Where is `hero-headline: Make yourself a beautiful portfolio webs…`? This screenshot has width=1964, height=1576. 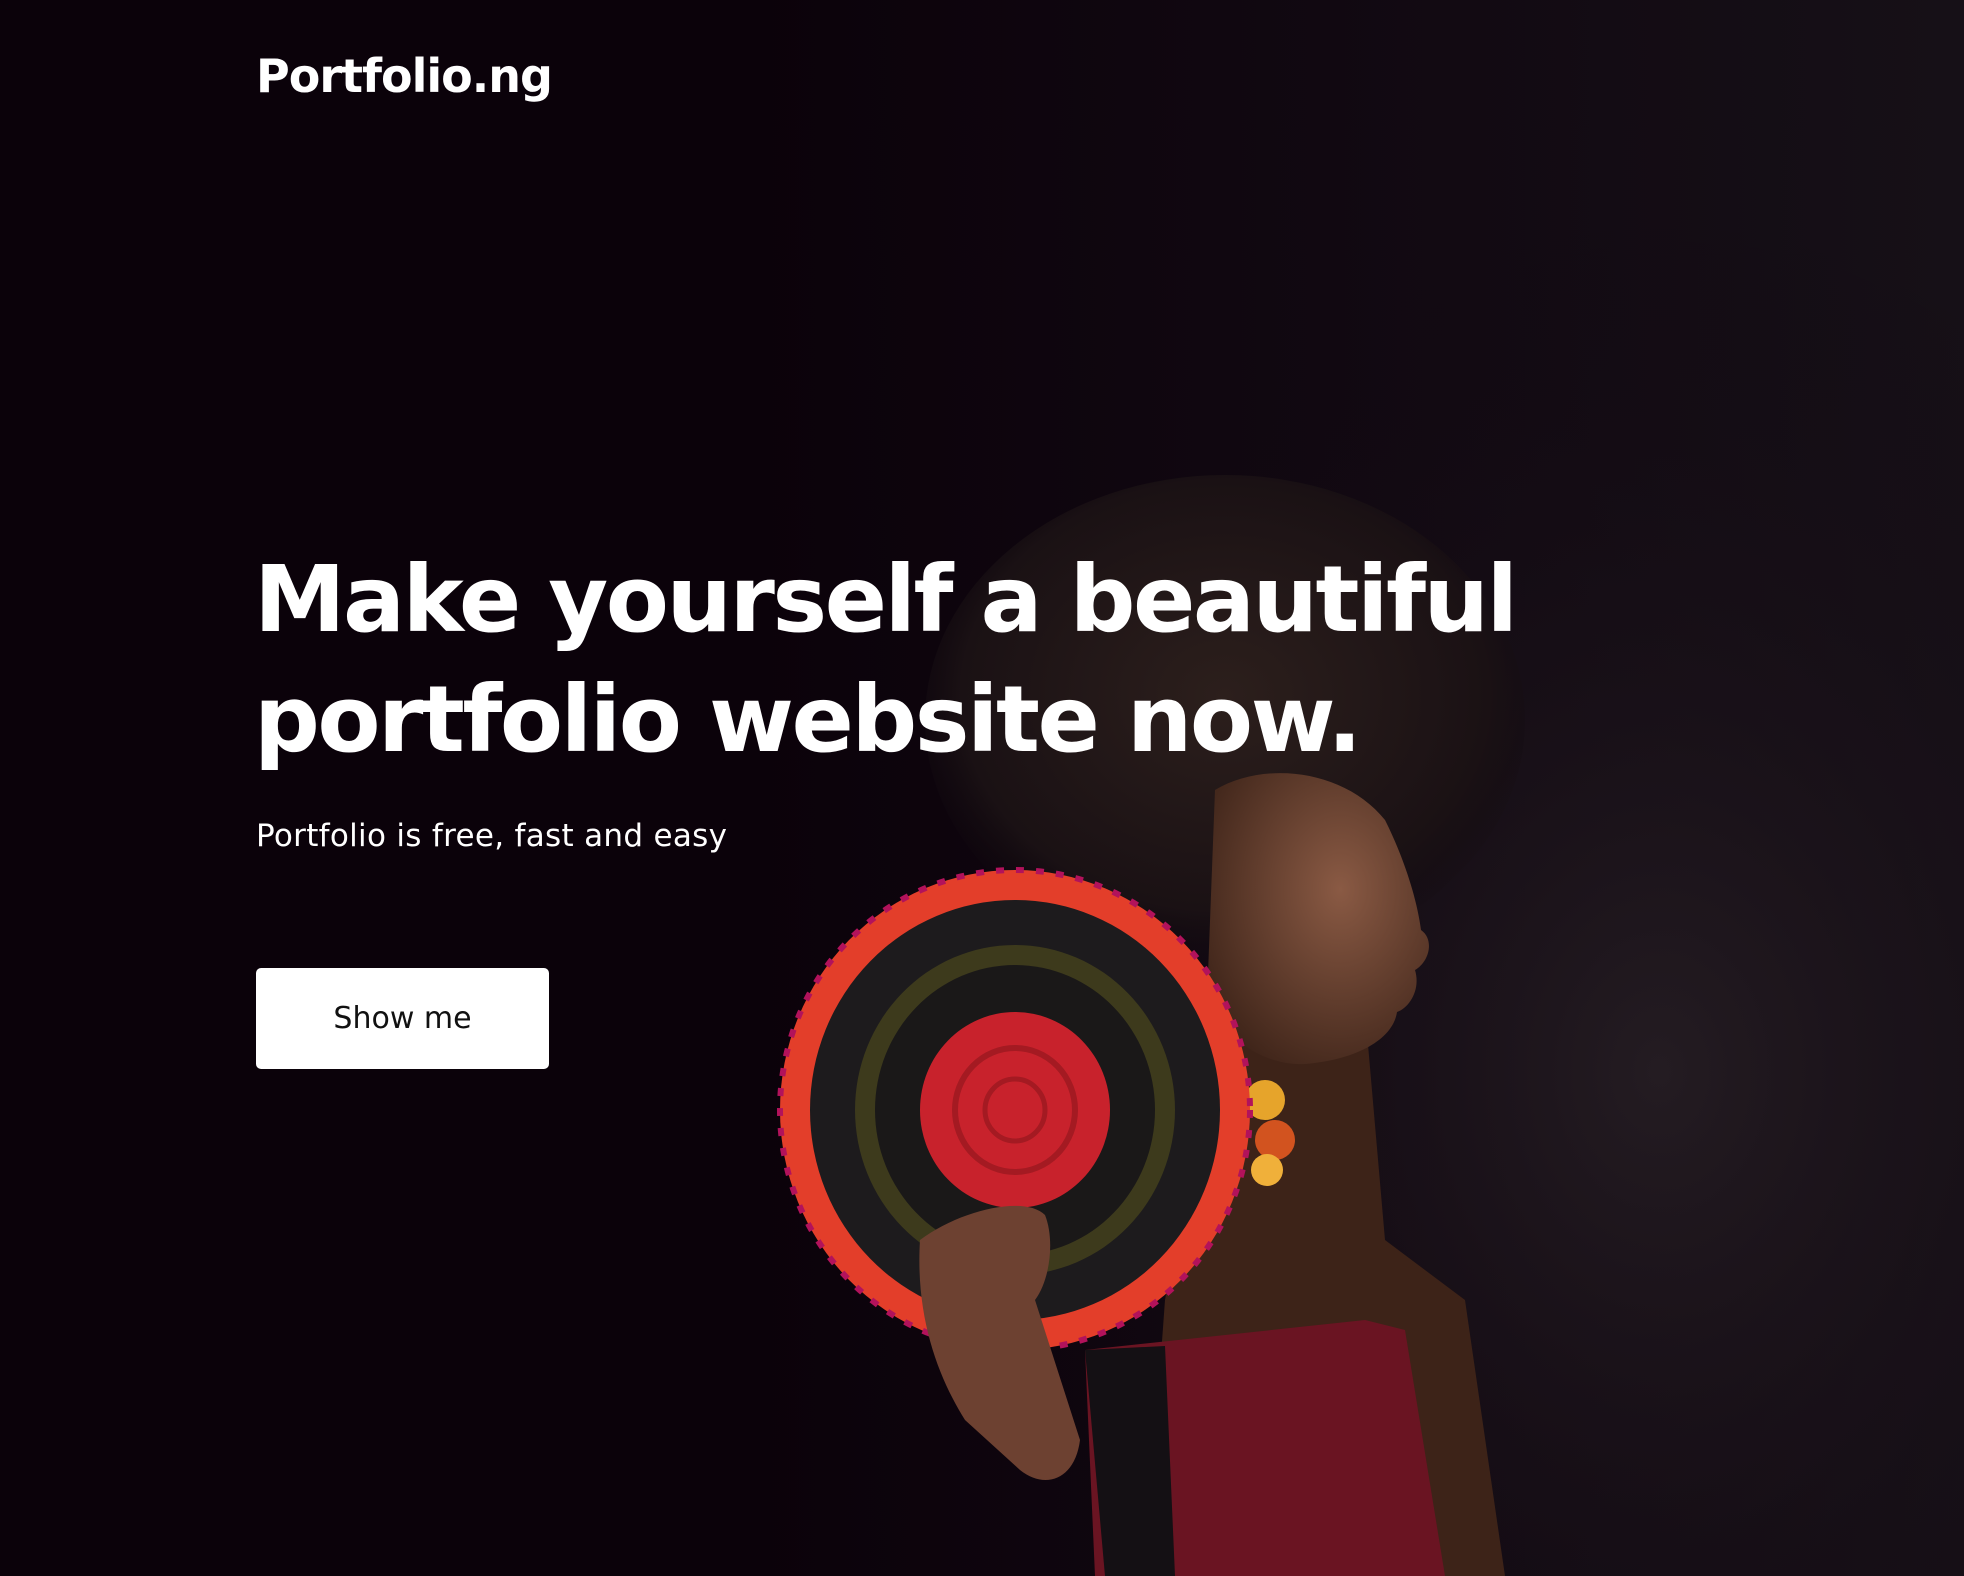
hero-headline: Make yourself a beautiful portfolio webs… is located at coordinates (904, 660).